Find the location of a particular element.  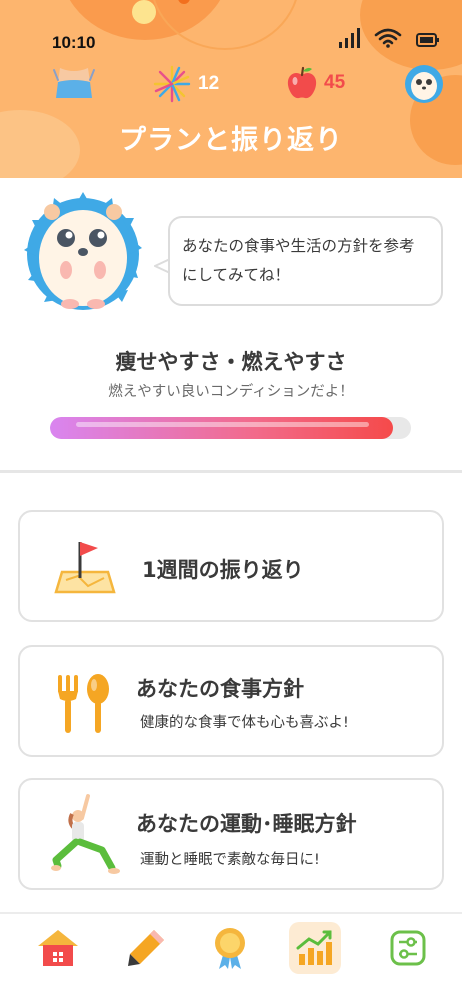

nav-home is located at coordinates (58, 948).